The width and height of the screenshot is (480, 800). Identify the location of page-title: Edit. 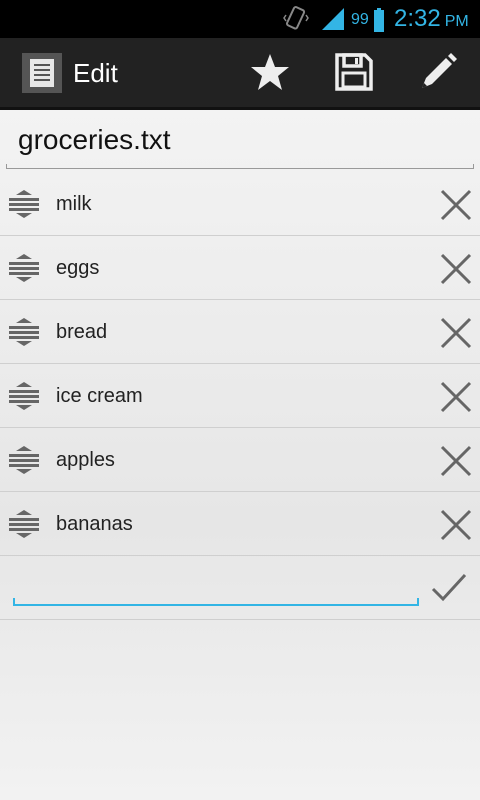
(95, 73).